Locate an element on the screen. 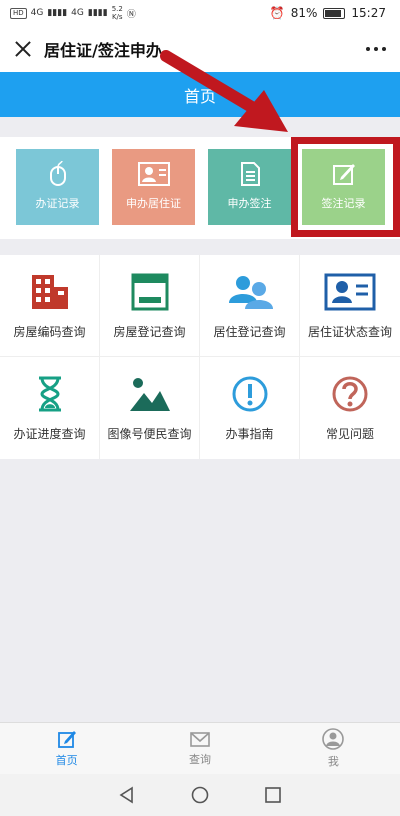  status-right: ⏰ 81% 15:27 is located at coordinates (328, 13).